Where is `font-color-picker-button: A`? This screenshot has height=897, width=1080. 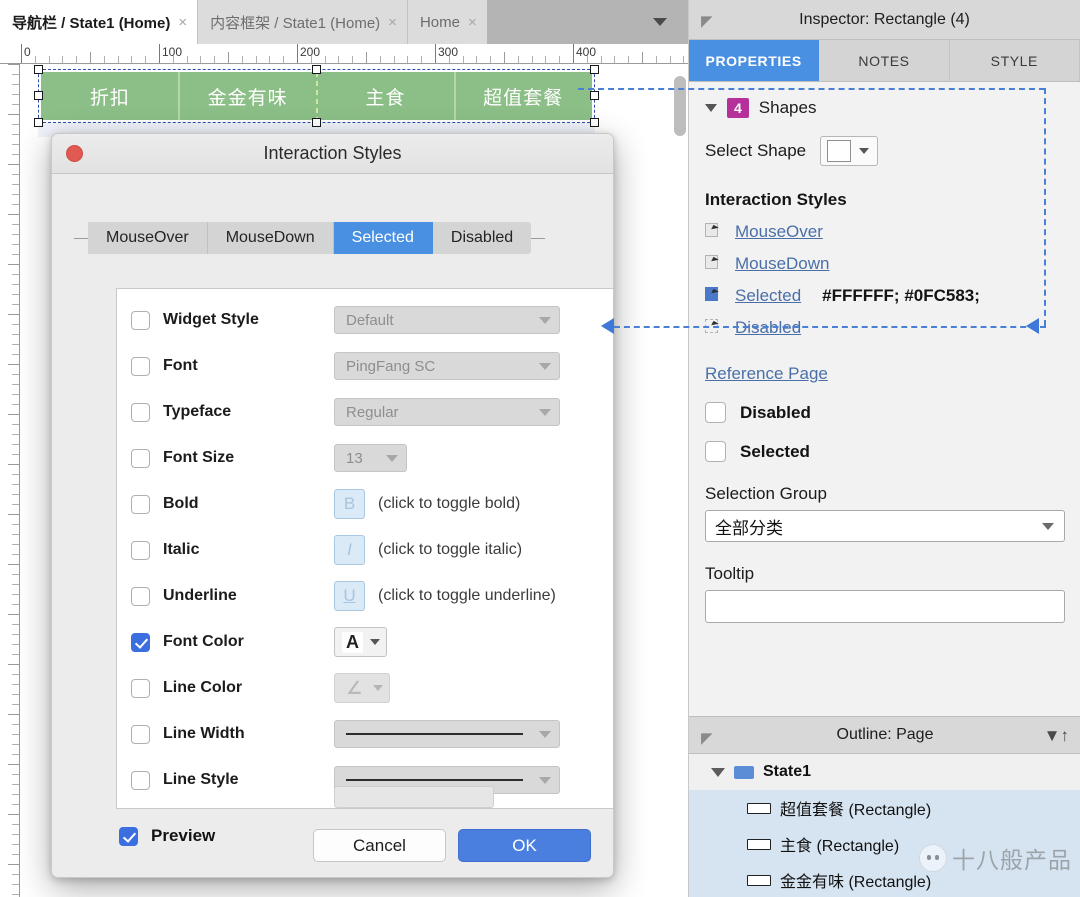
font-color-picker-button: A is located at coordinates (360, 642).